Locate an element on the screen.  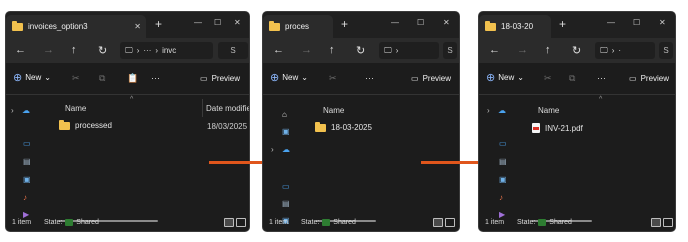
list-item: INV-21.pdf is located at coordinates (557, 128).